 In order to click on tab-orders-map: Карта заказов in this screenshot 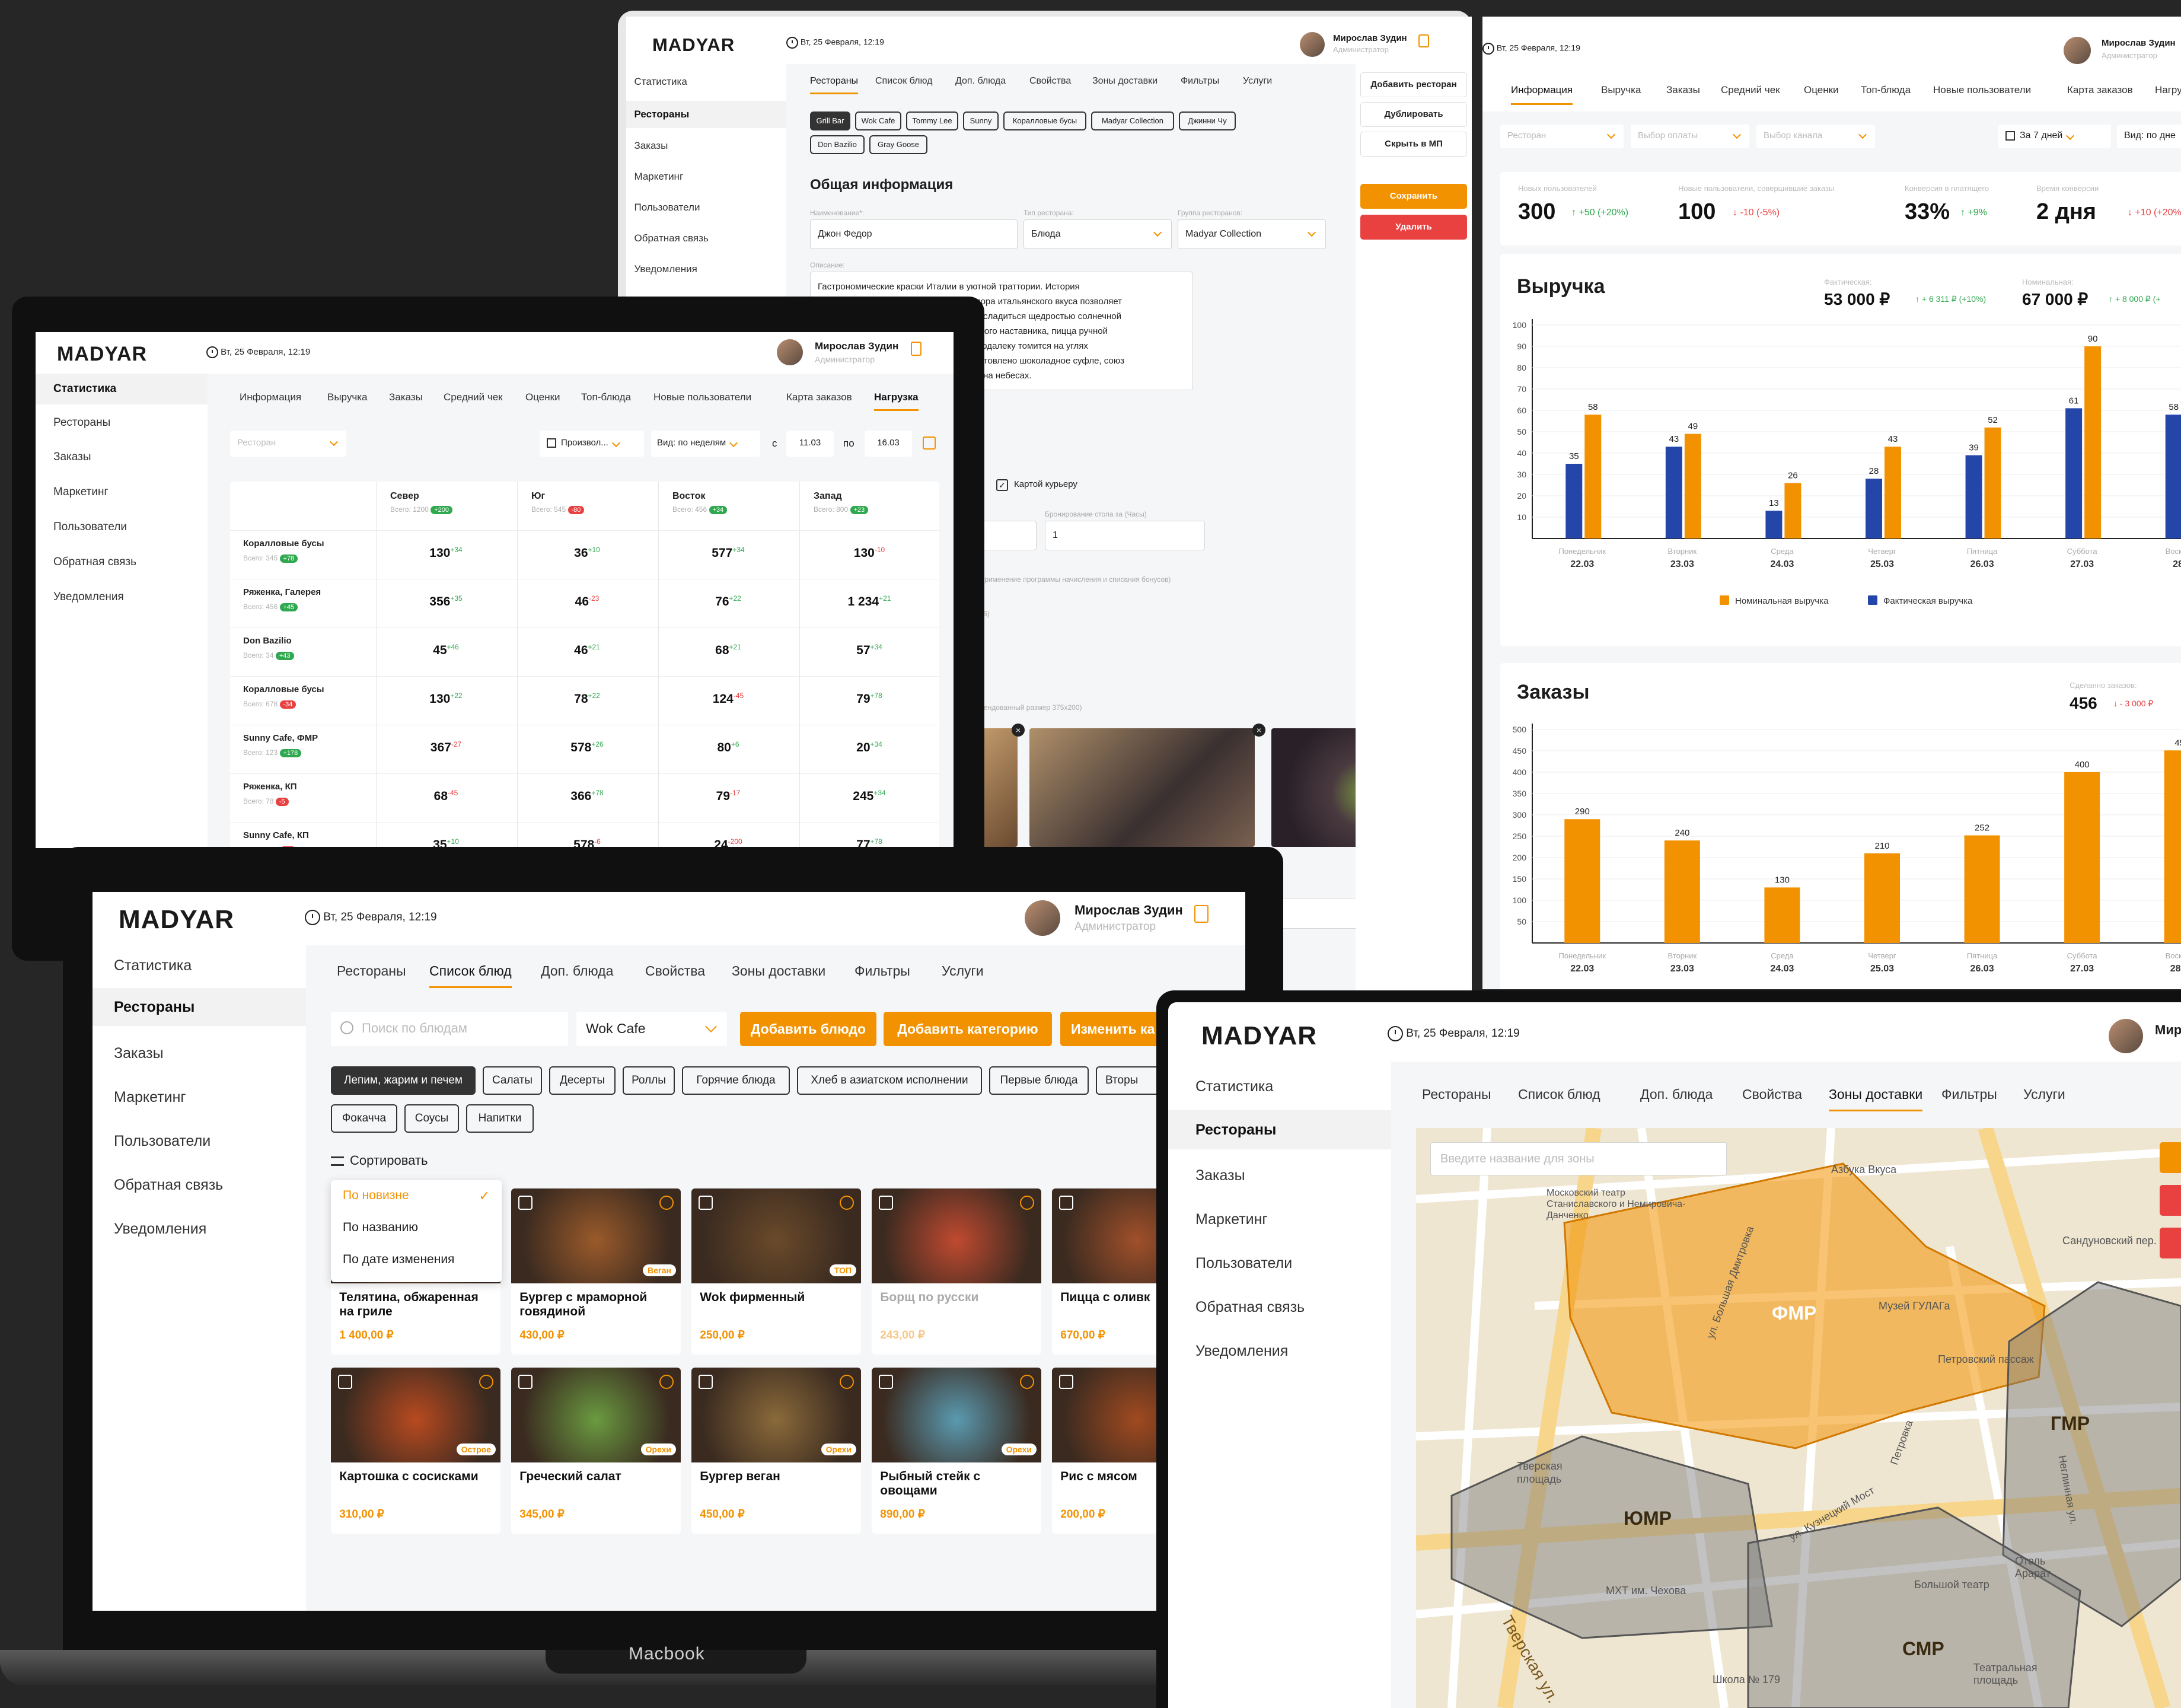, I will do `click(819, 397)`.